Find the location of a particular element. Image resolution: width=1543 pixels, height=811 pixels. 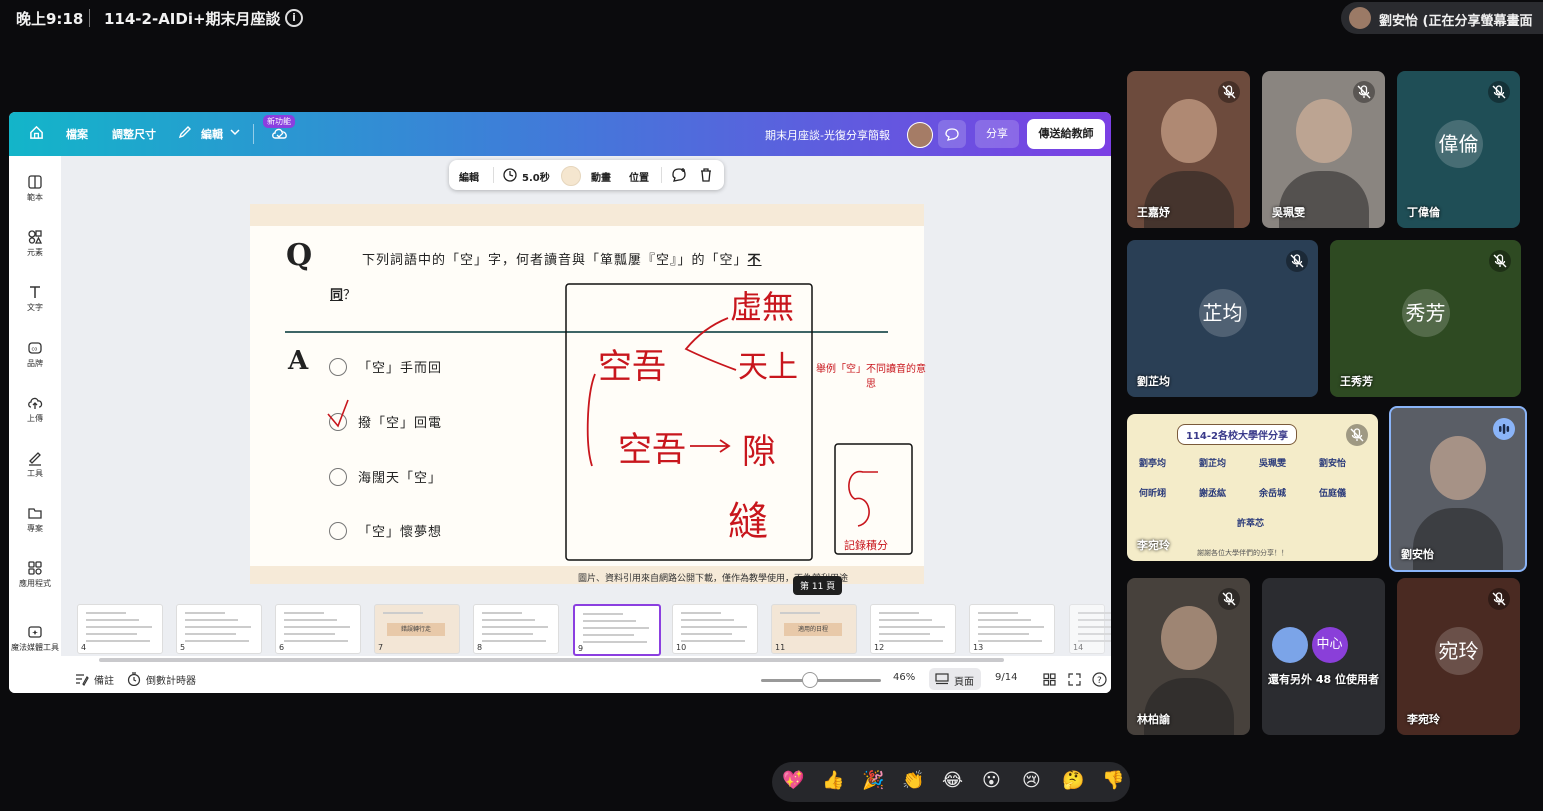

comment-add-icon is located at coordinates (679, 175).